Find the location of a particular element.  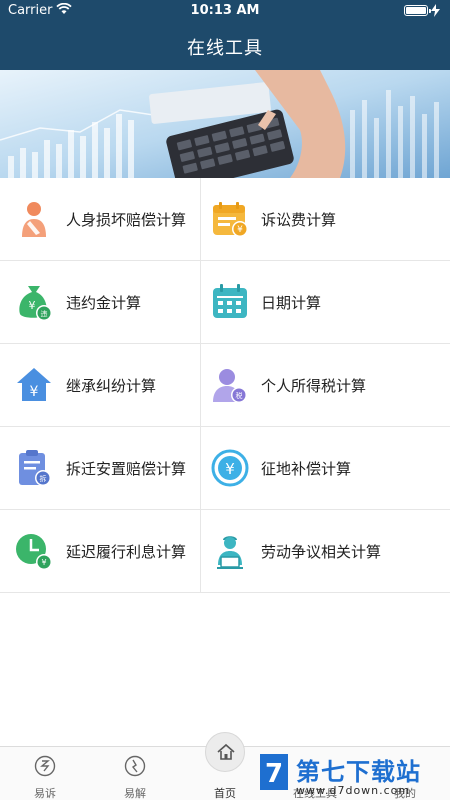

home-icon is located at coordinates (226, 751).